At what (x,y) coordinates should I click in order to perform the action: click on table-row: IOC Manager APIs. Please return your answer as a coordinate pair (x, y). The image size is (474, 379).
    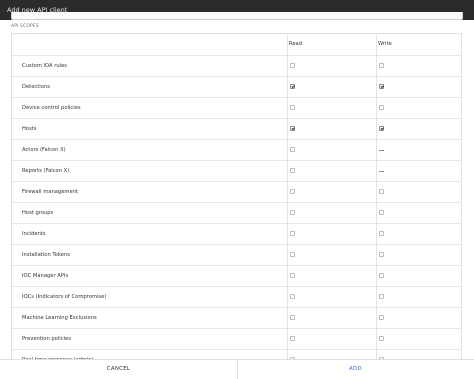
    Looking at the image, I should click on (236, 275).